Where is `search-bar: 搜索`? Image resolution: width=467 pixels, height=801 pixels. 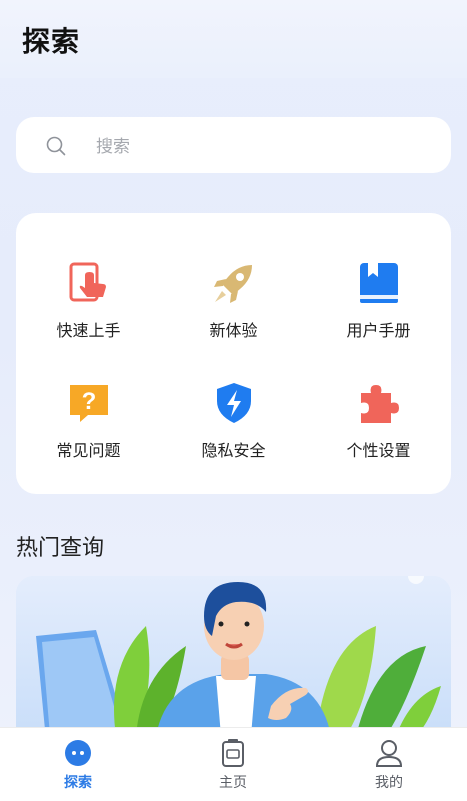 search-bar: 搜索 is located at coordinates (233, 145).